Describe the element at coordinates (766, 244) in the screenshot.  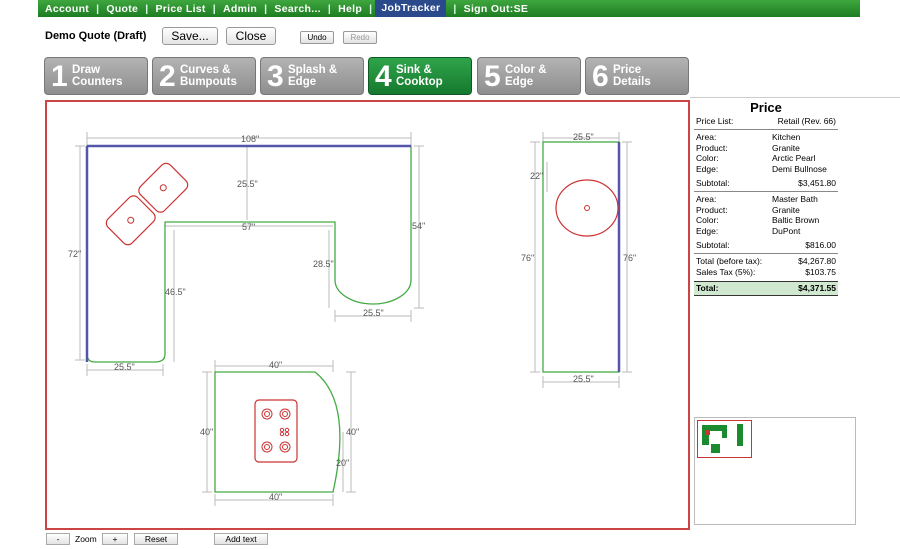
I see `subtotal-row: Subtotal: $816.00` at that location.